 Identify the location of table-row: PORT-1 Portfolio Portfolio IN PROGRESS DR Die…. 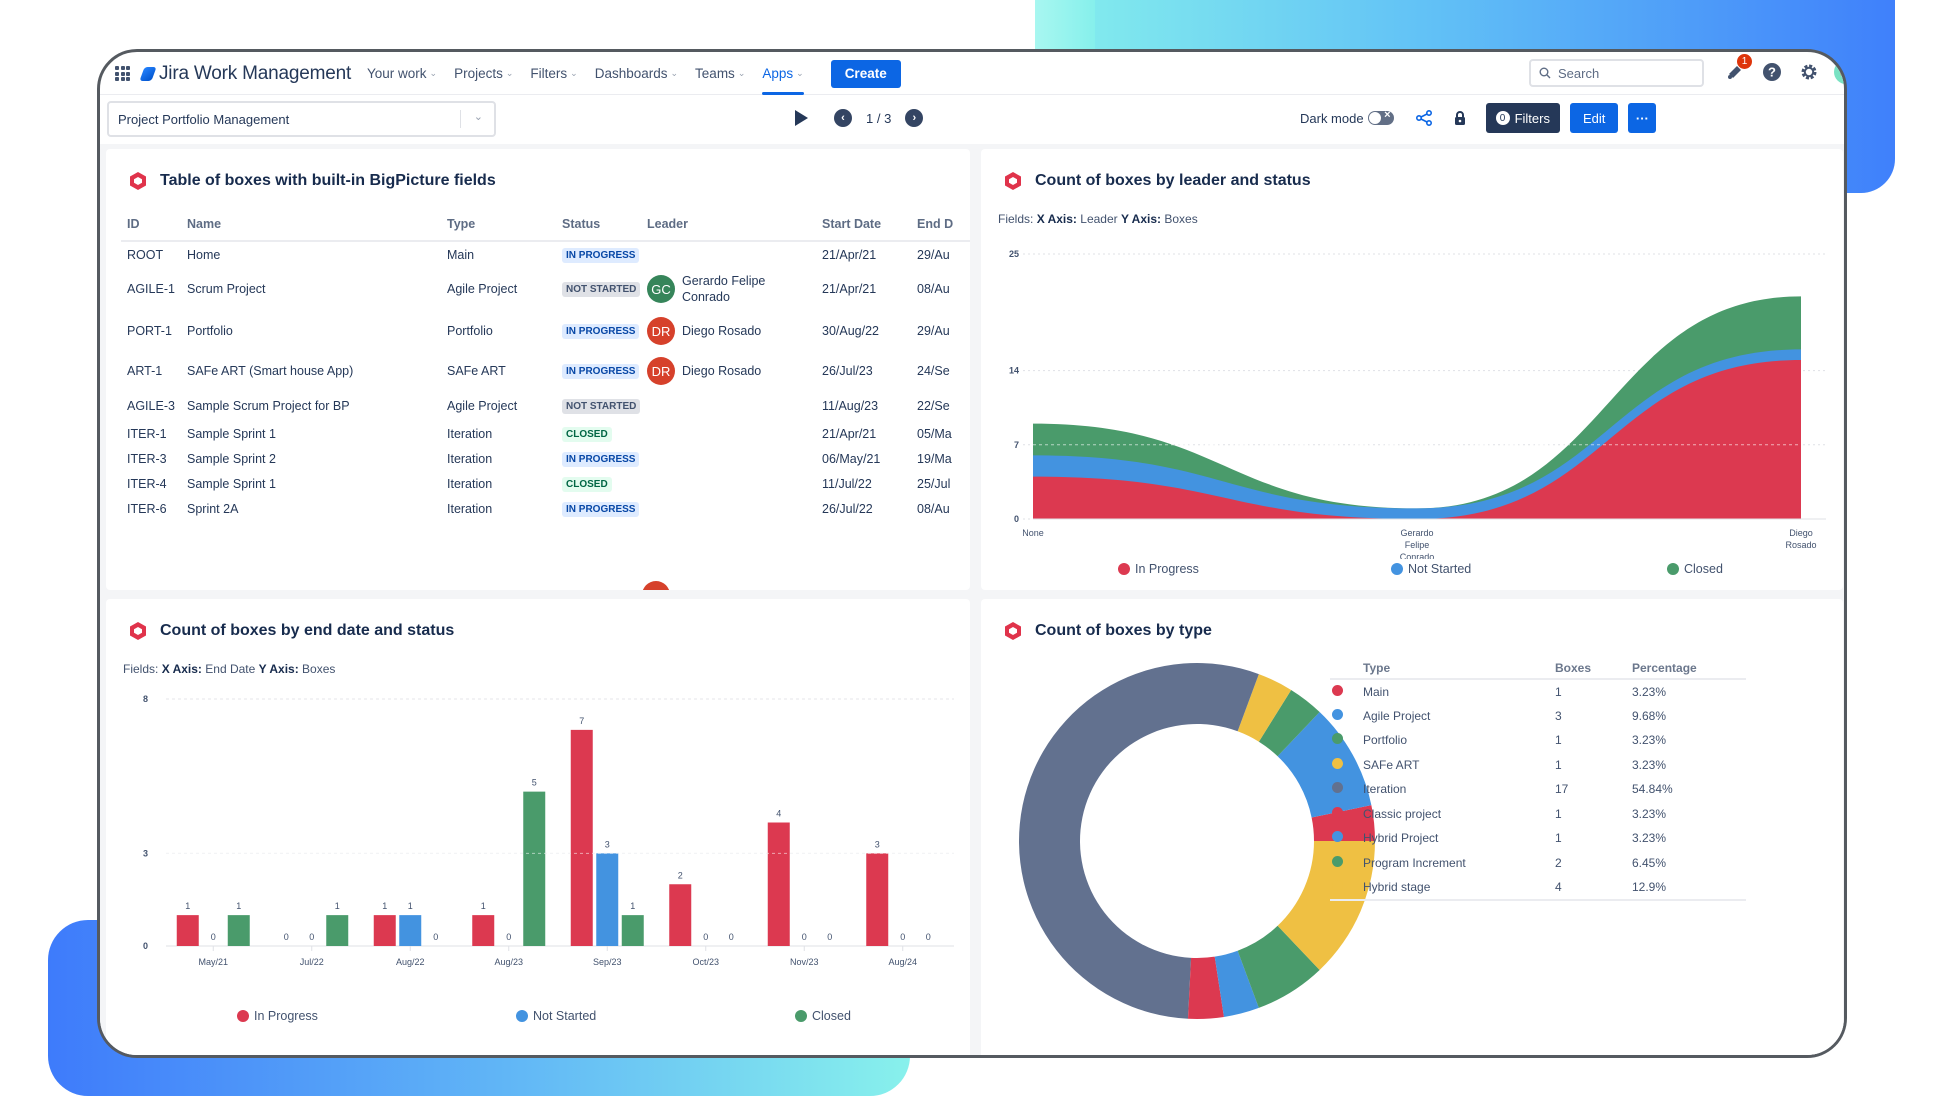
(545, 331).